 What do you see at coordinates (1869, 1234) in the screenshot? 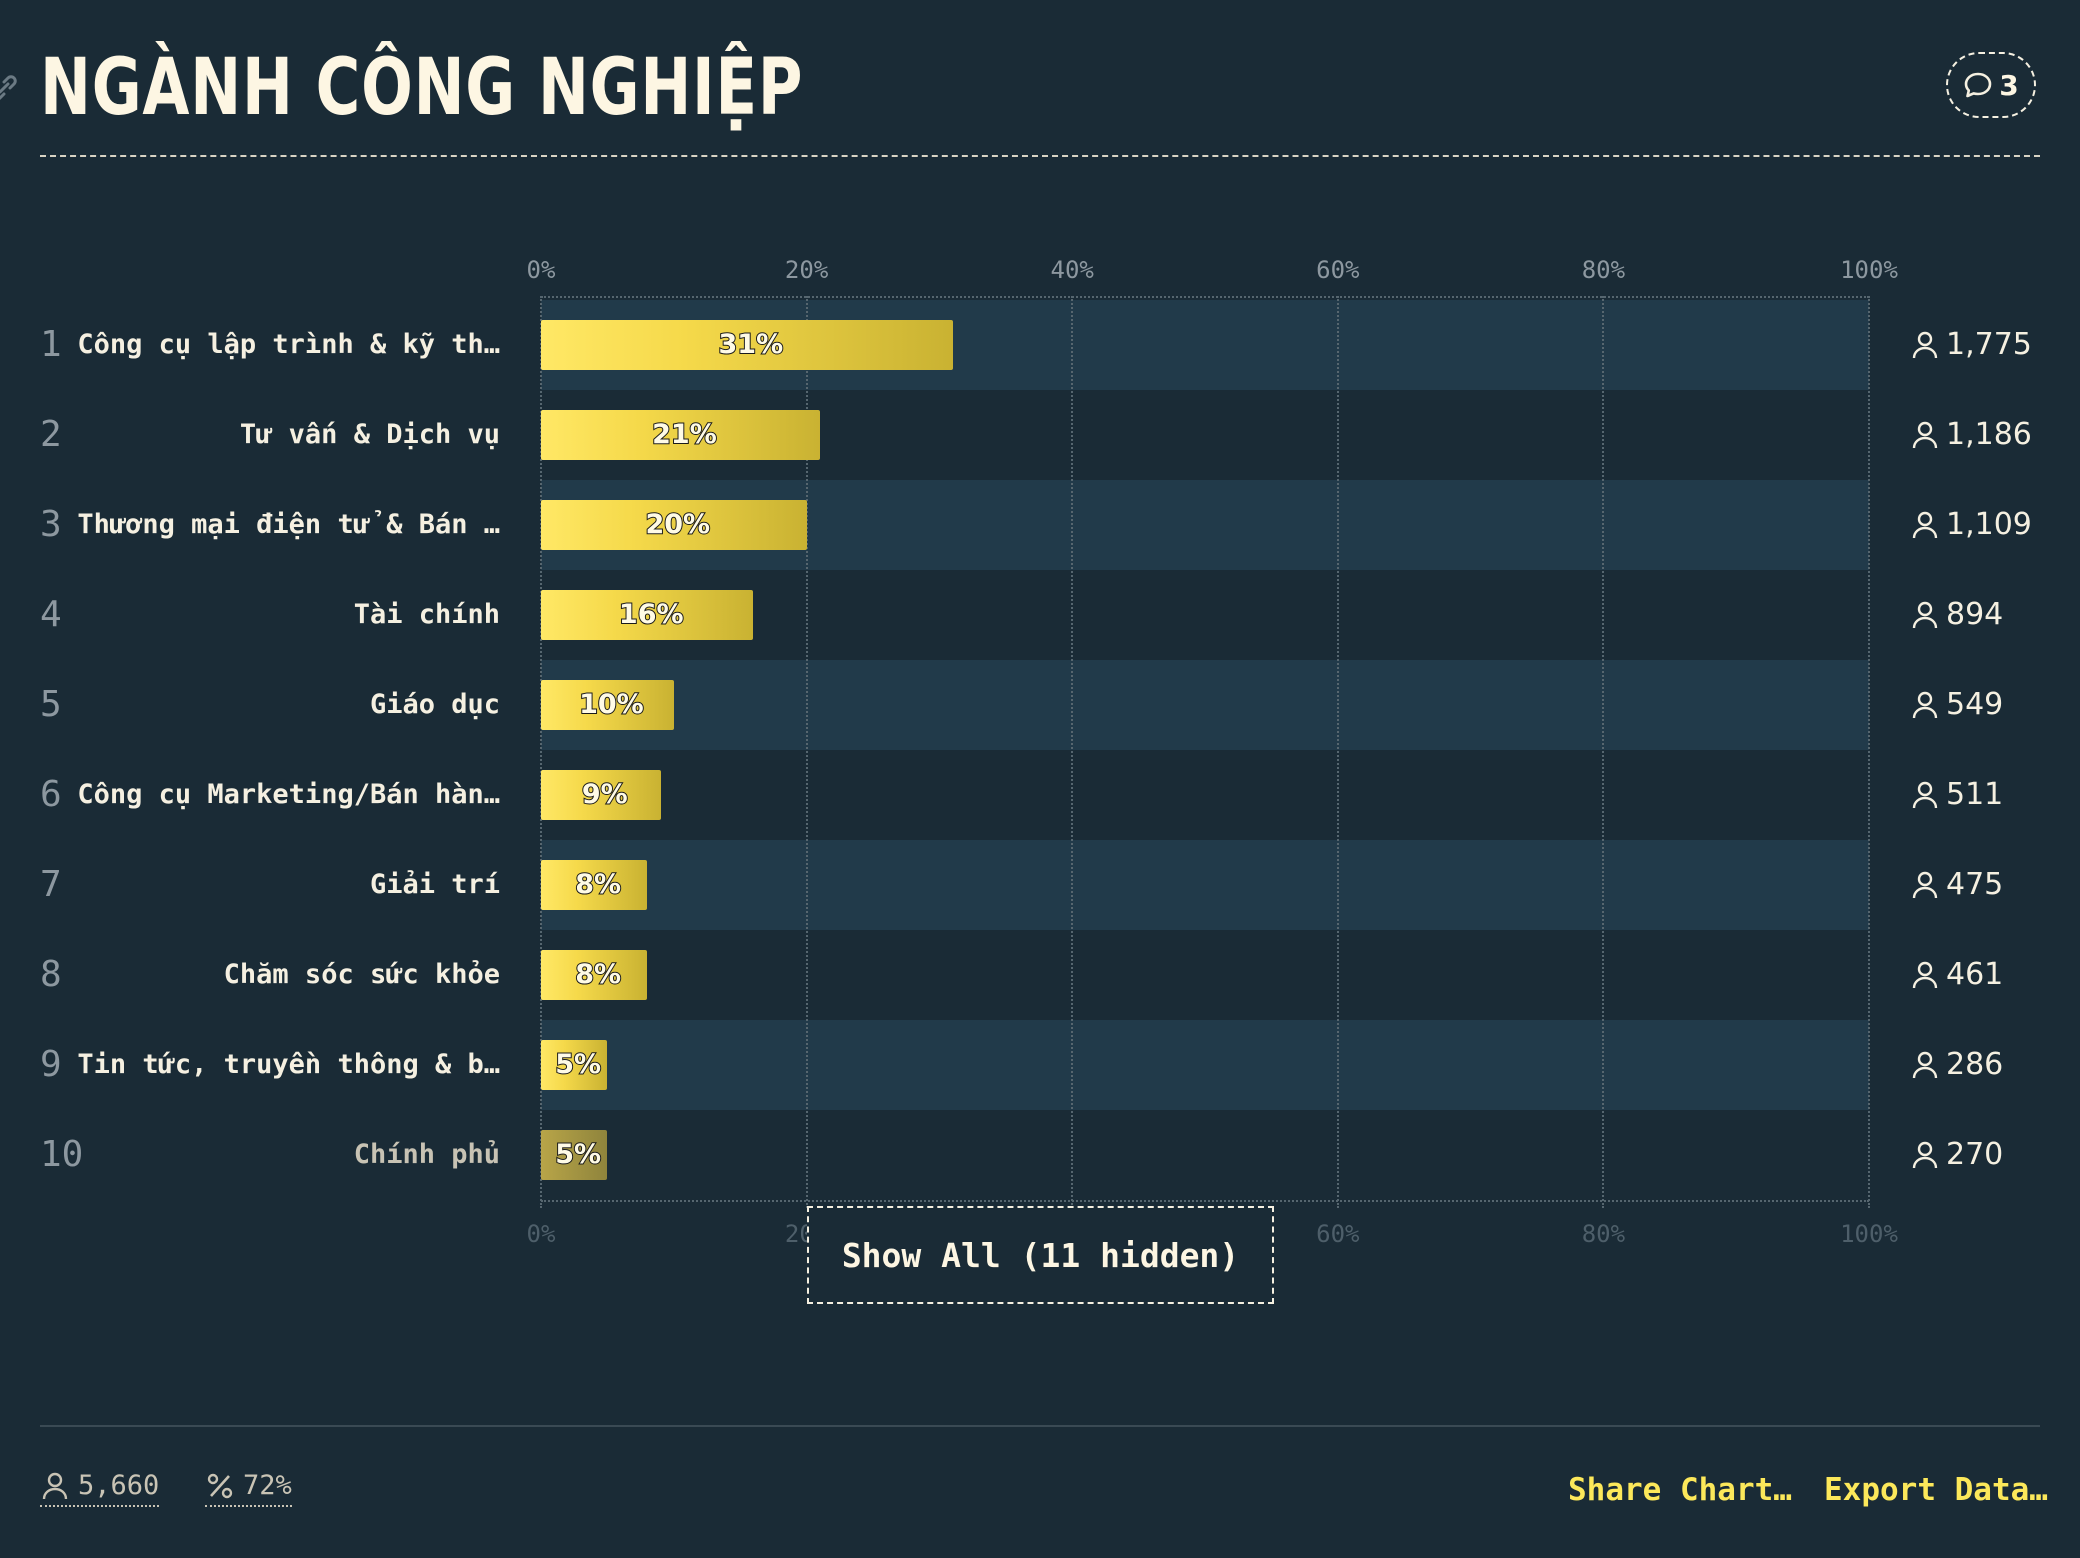
I see `x-tick-label-bottom: 100%` at bounding box center [1869, 1234].